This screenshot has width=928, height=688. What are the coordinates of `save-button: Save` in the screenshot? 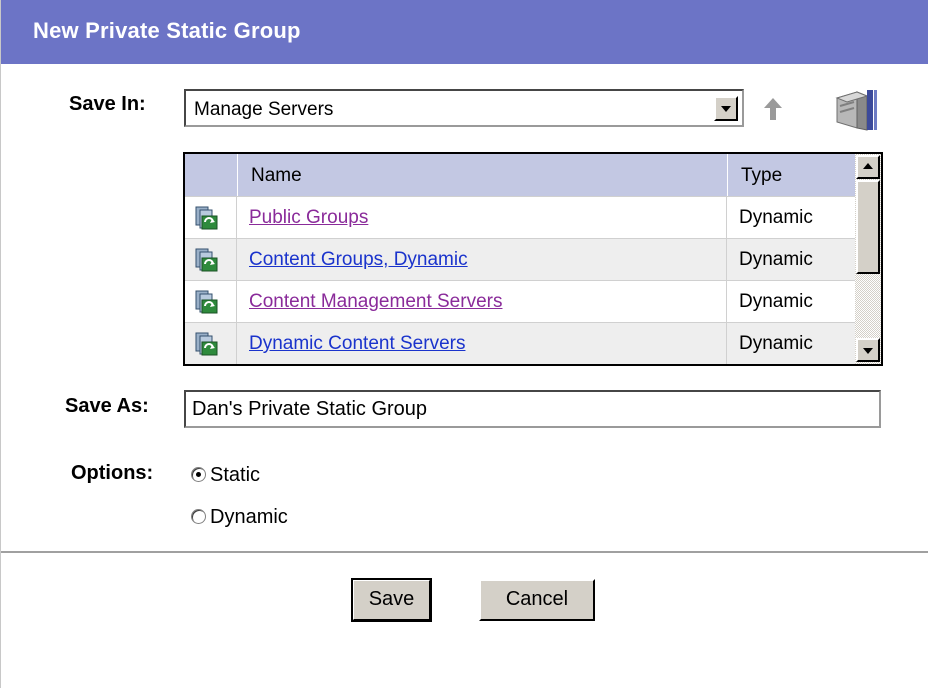 It's located at (391, 600).